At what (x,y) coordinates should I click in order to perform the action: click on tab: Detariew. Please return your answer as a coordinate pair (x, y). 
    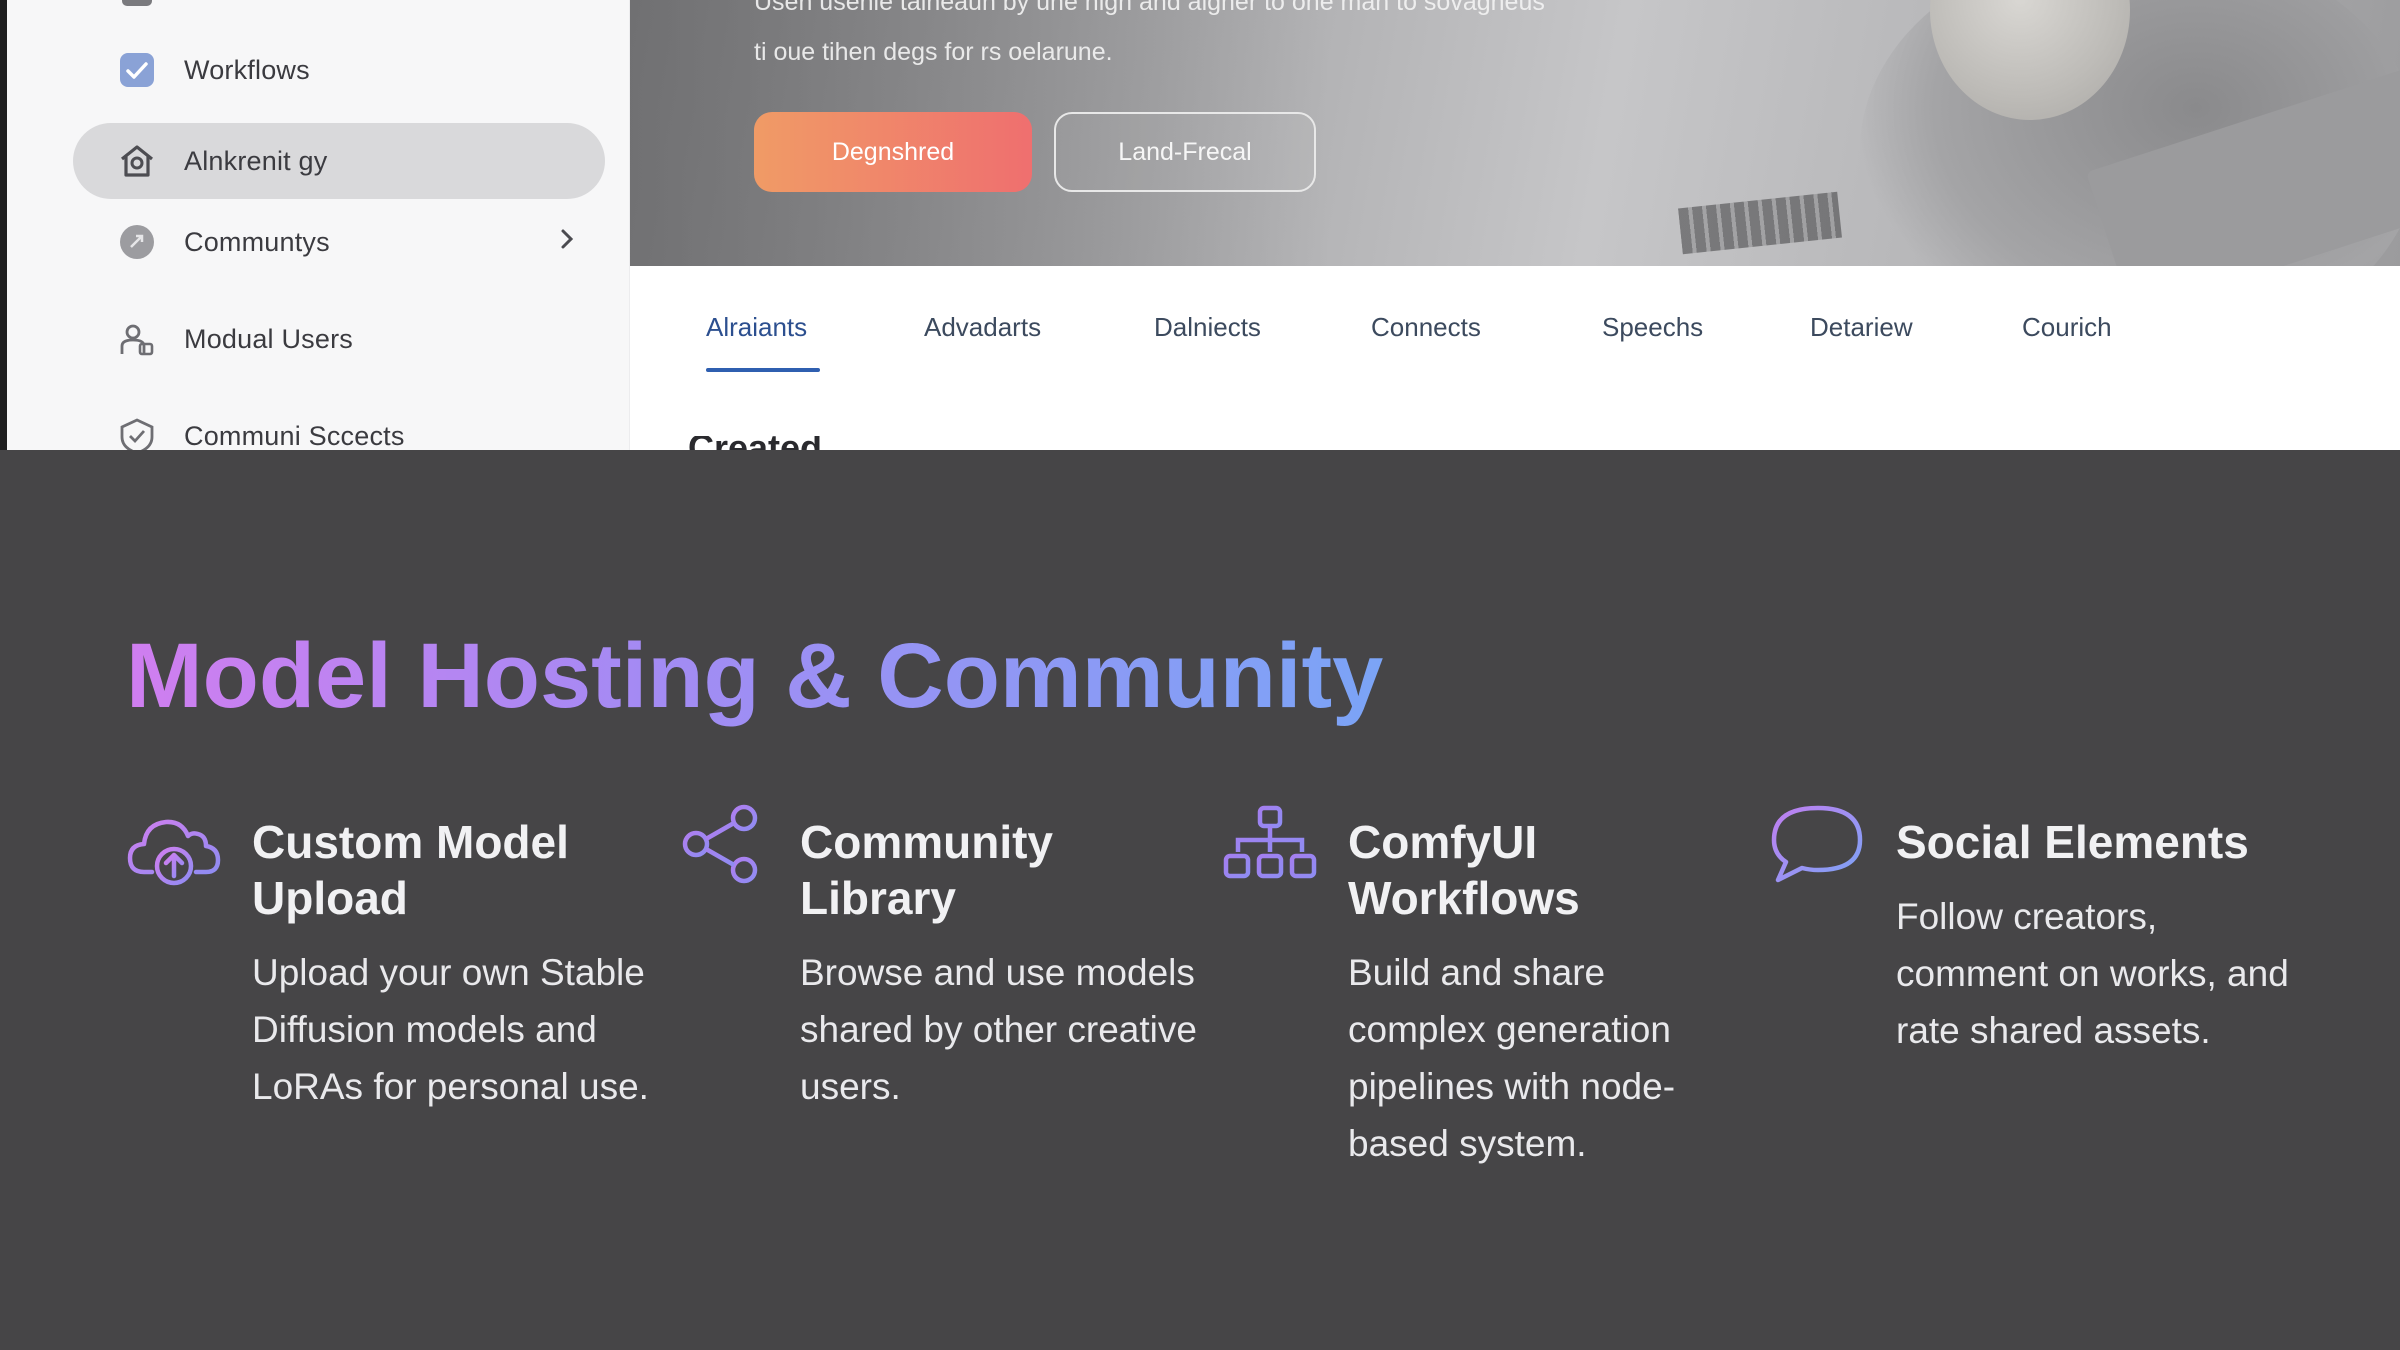
    Looking at the image, I should click on (1861, 327).